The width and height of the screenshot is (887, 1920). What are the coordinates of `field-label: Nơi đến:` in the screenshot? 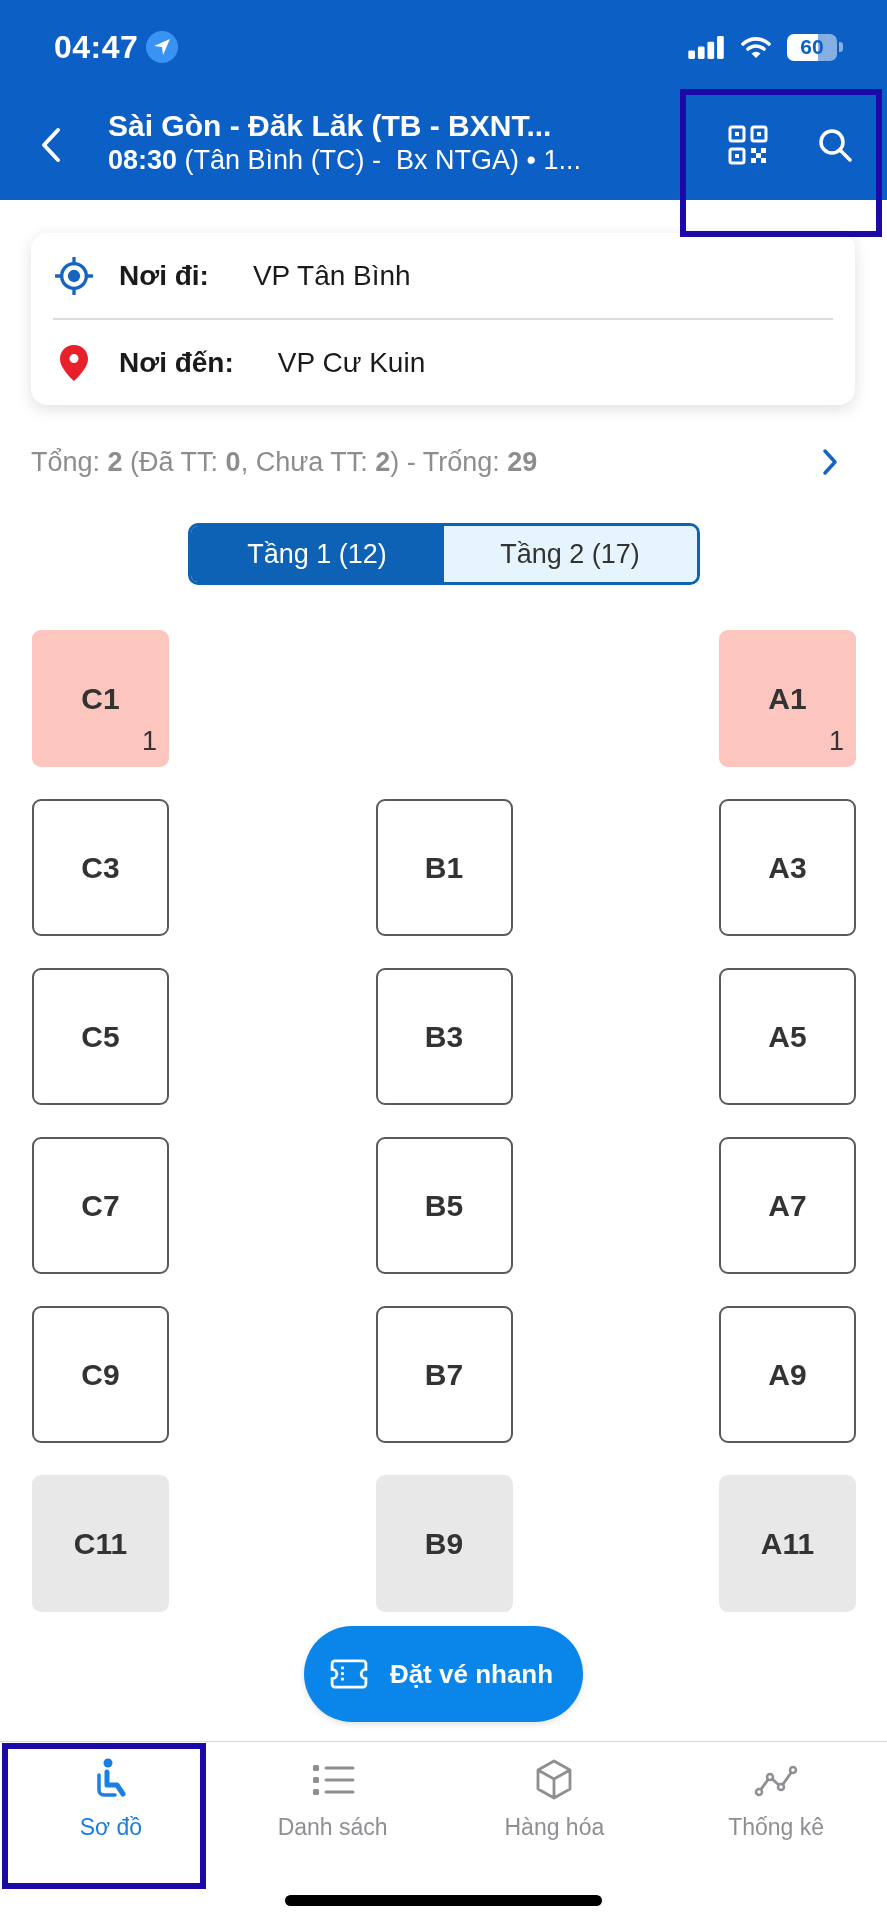 It's located at (176, 362).